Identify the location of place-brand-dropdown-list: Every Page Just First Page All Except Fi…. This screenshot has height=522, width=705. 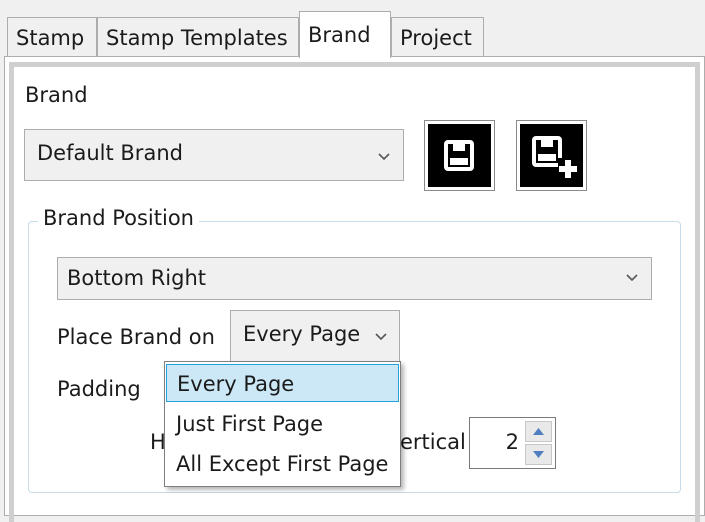
(282, 424).